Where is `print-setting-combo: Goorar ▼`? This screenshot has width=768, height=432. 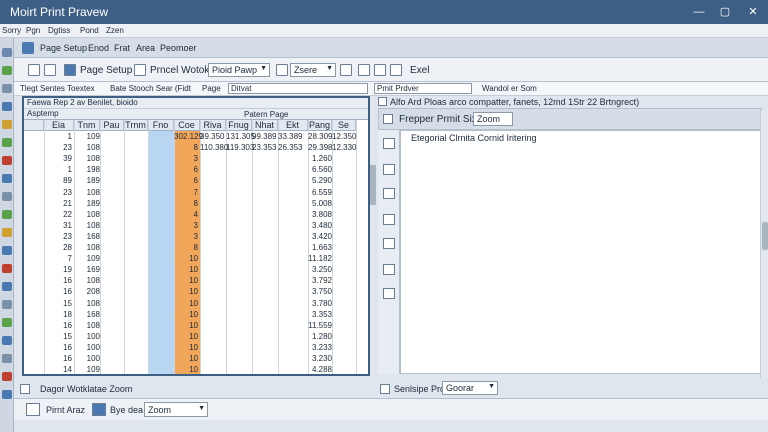 print-setting-combo: Goorar ▼ is located at coordinates (470, 388).